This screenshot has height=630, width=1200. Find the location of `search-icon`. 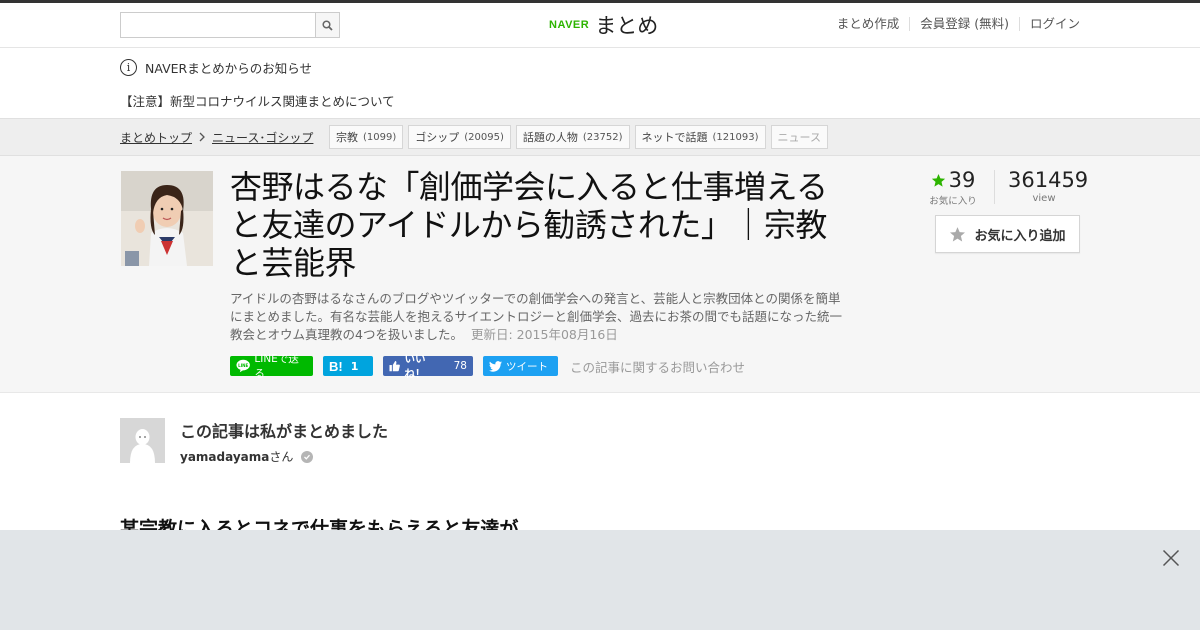

search-icon is located at coordinates (327, 25).